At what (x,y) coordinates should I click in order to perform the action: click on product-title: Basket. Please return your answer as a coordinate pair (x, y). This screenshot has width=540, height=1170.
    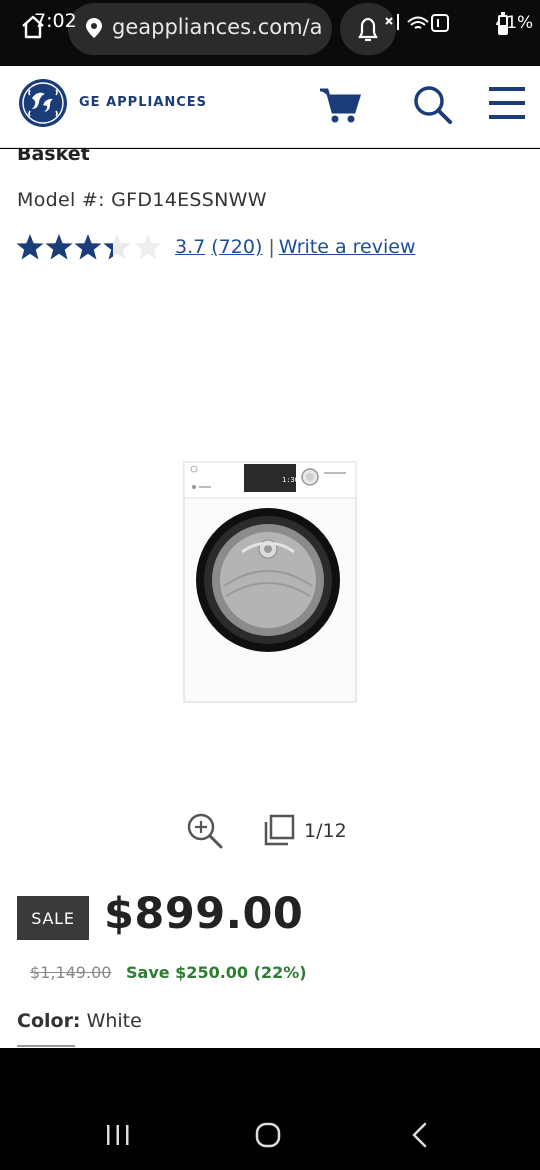
    Looking at the image, I should click on (53, 157).